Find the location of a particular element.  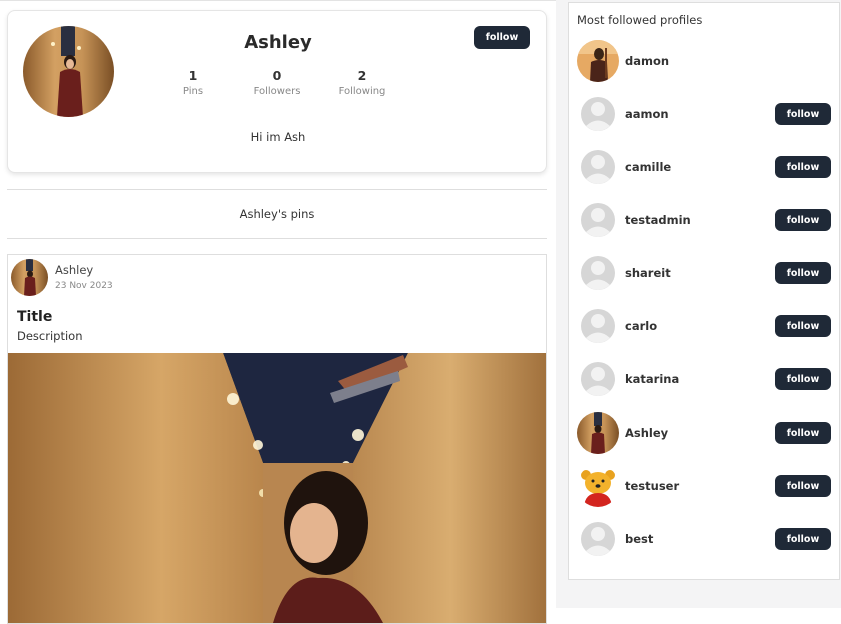

profile-name: shareit is located at coordinates (648, 273).